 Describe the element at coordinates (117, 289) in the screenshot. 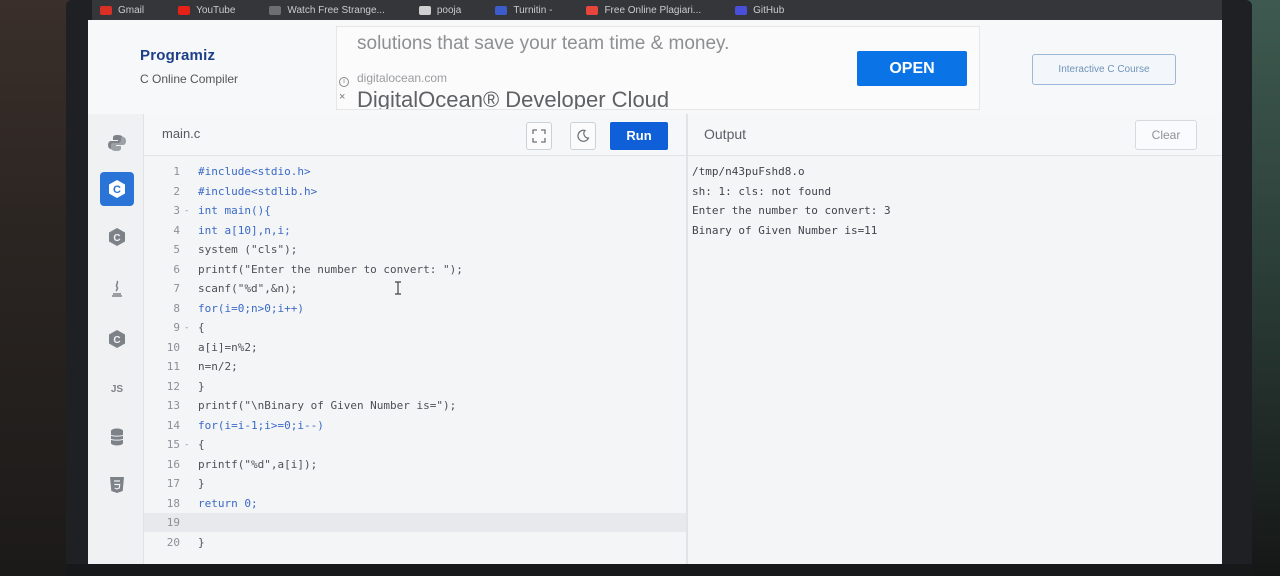

I see `java-icon` at that location.